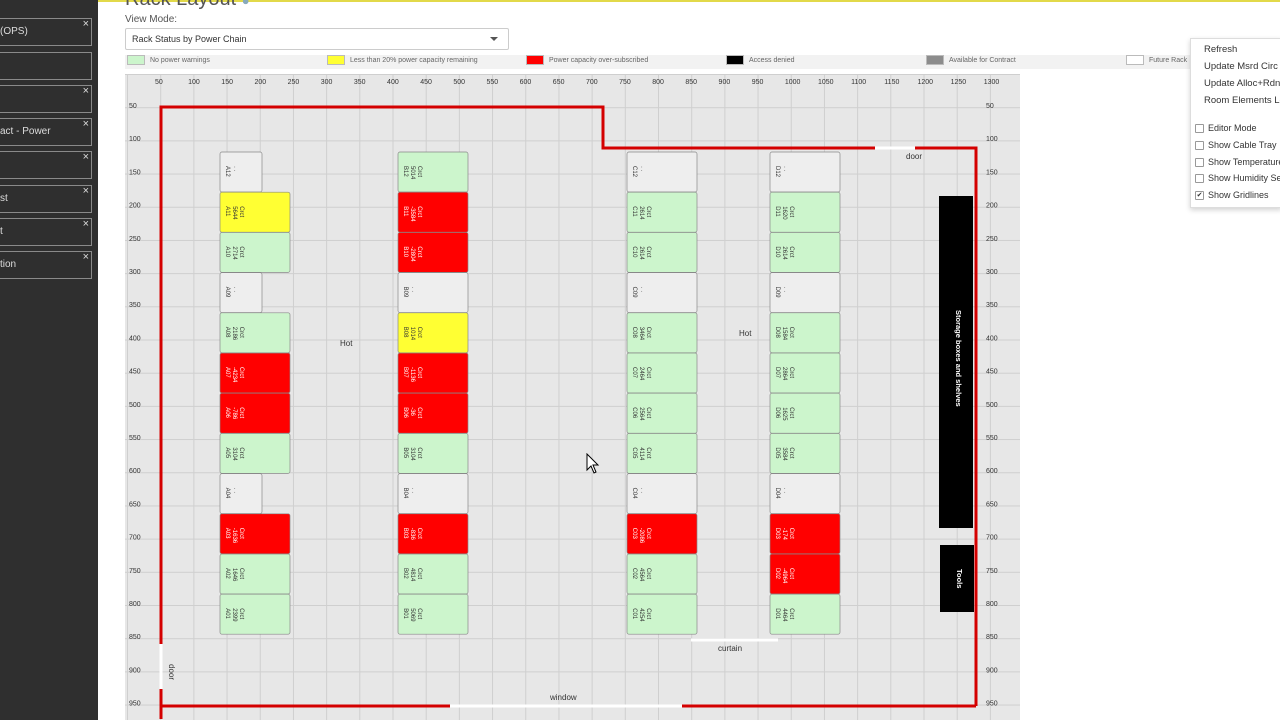  Describe the element at coordinates (46, 32) in the screenshot. I see `sidebar-tab: (OPS) ×` at that location.